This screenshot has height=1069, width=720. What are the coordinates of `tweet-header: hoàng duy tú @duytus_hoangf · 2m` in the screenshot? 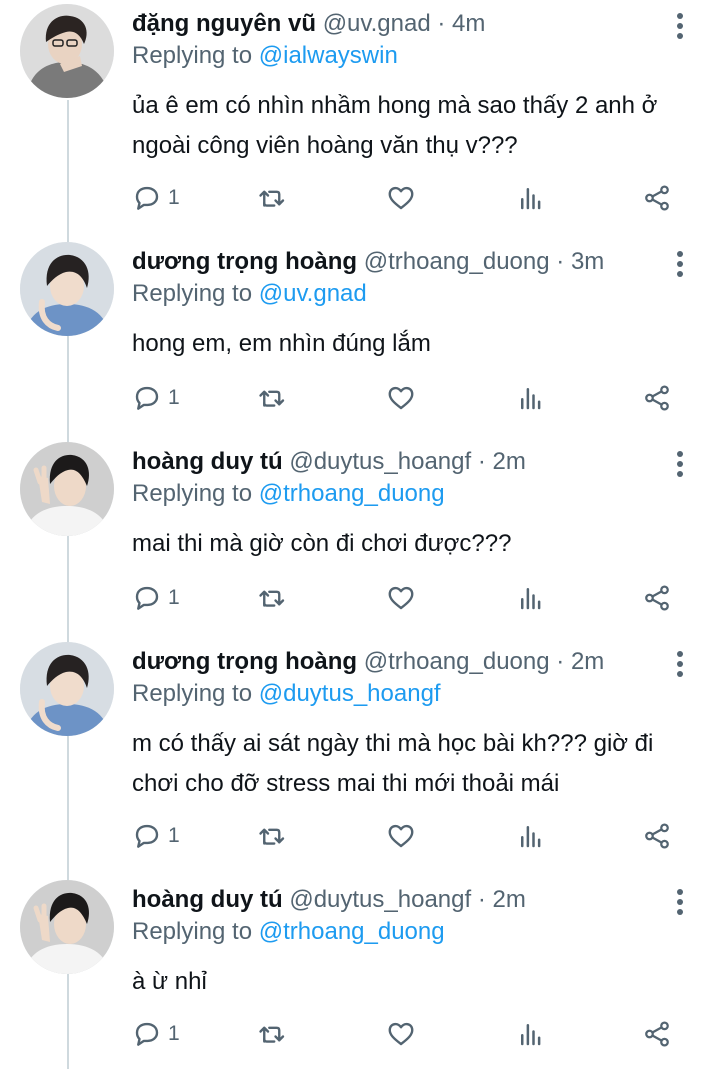 It's located at (329, 462).